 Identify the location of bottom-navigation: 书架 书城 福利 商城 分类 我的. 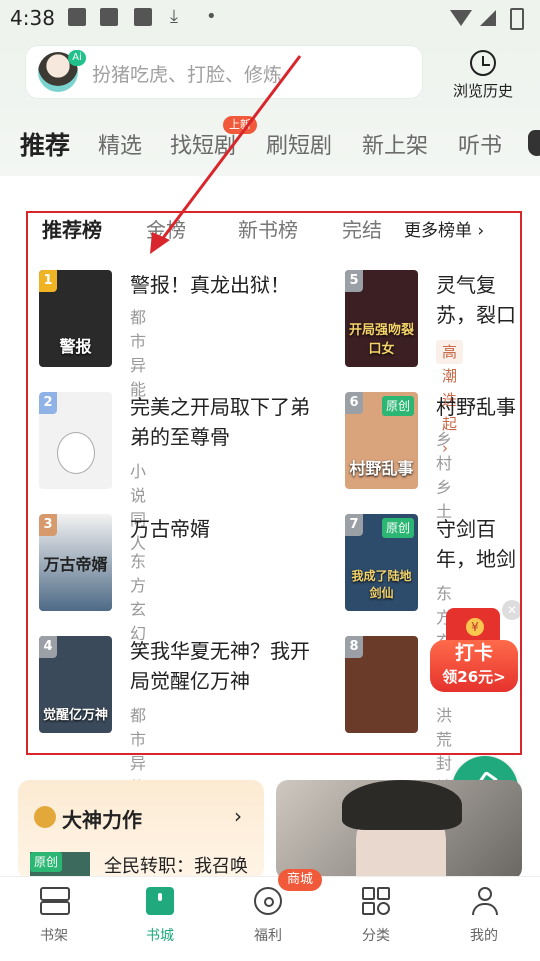
(270, 915).